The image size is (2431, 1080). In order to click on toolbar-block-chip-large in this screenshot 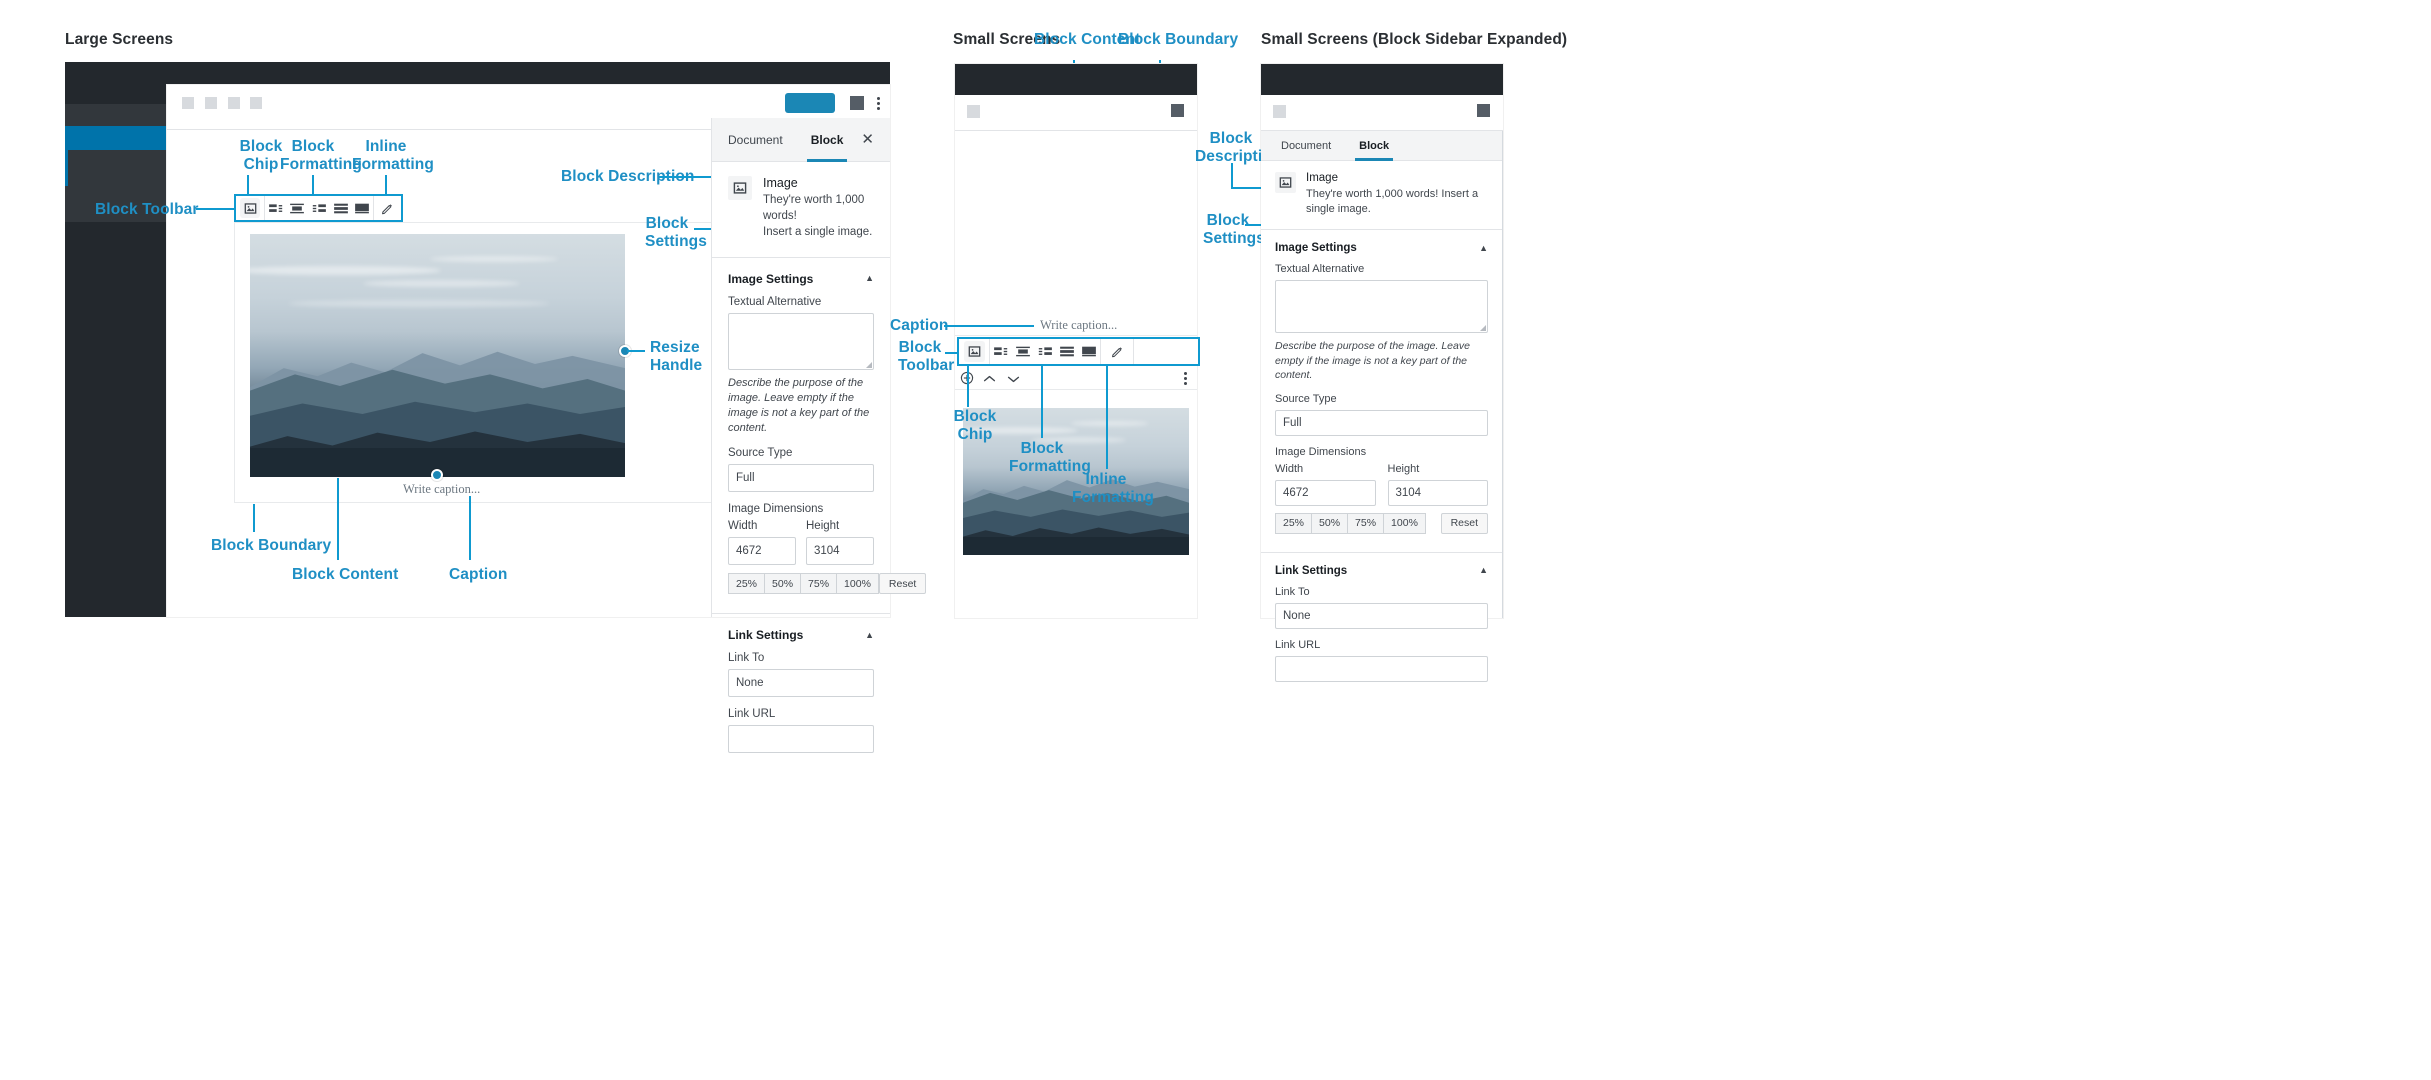, I will do `click(250, 208)`.